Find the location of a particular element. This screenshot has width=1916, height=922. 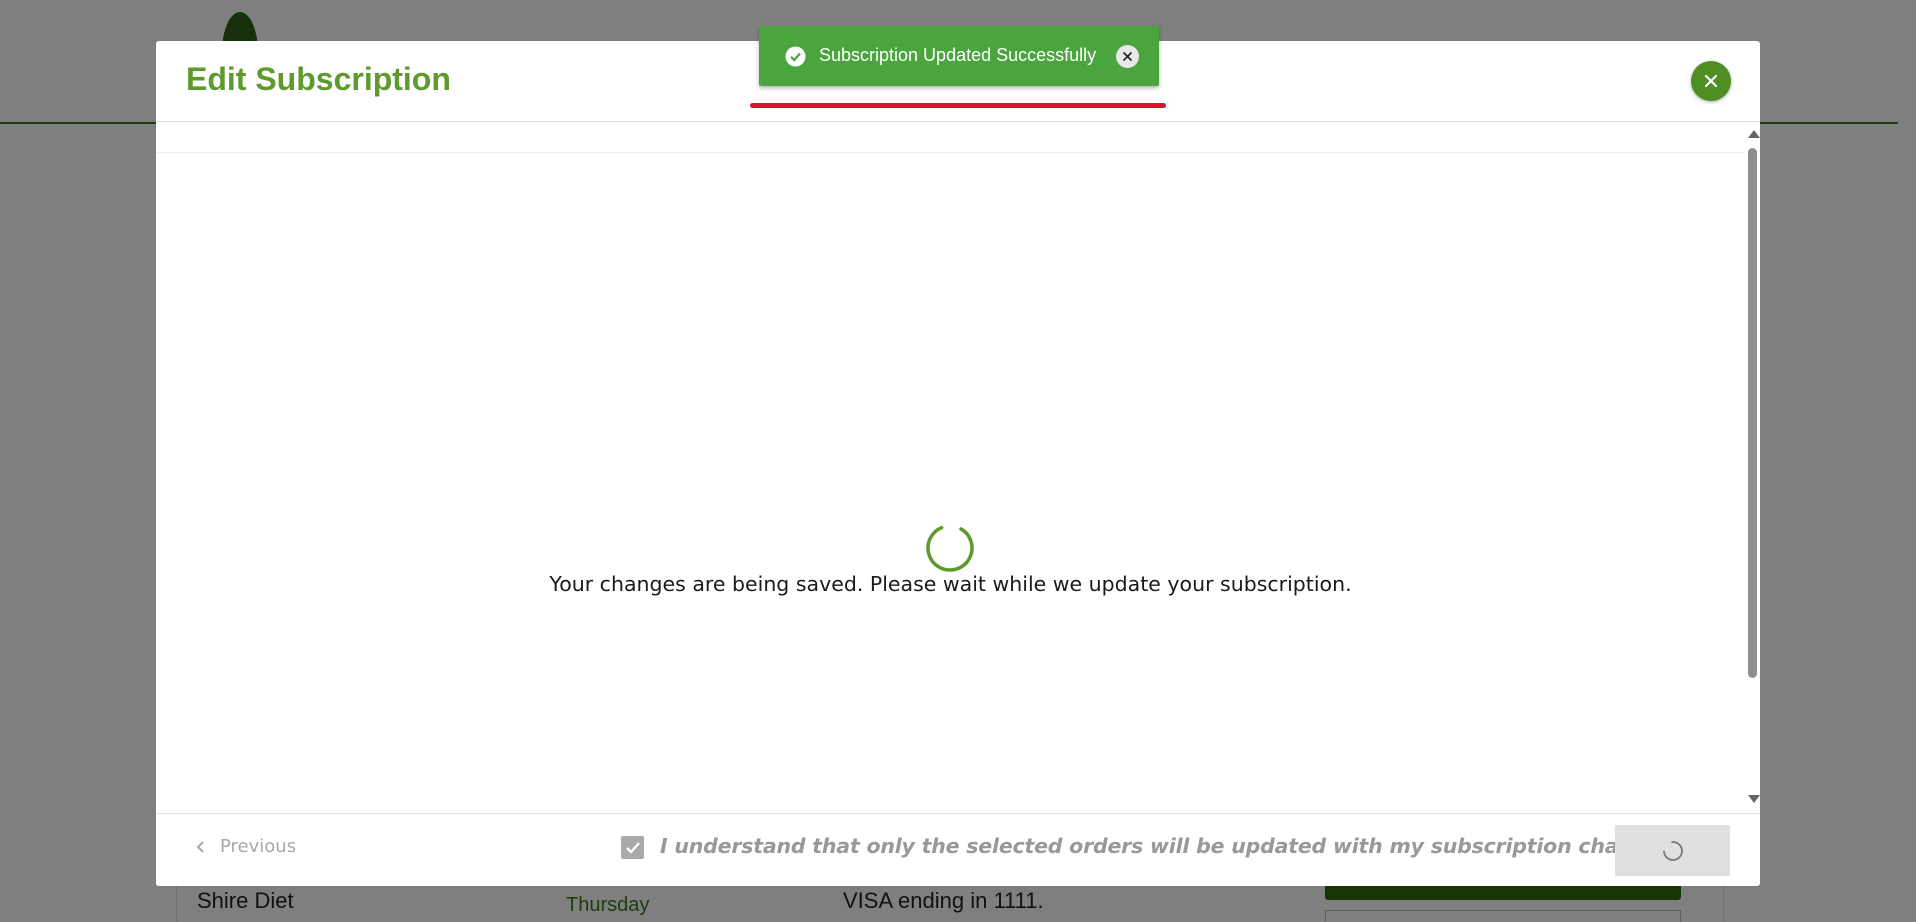

agree-checkbox is located at coordinates (632, 847).